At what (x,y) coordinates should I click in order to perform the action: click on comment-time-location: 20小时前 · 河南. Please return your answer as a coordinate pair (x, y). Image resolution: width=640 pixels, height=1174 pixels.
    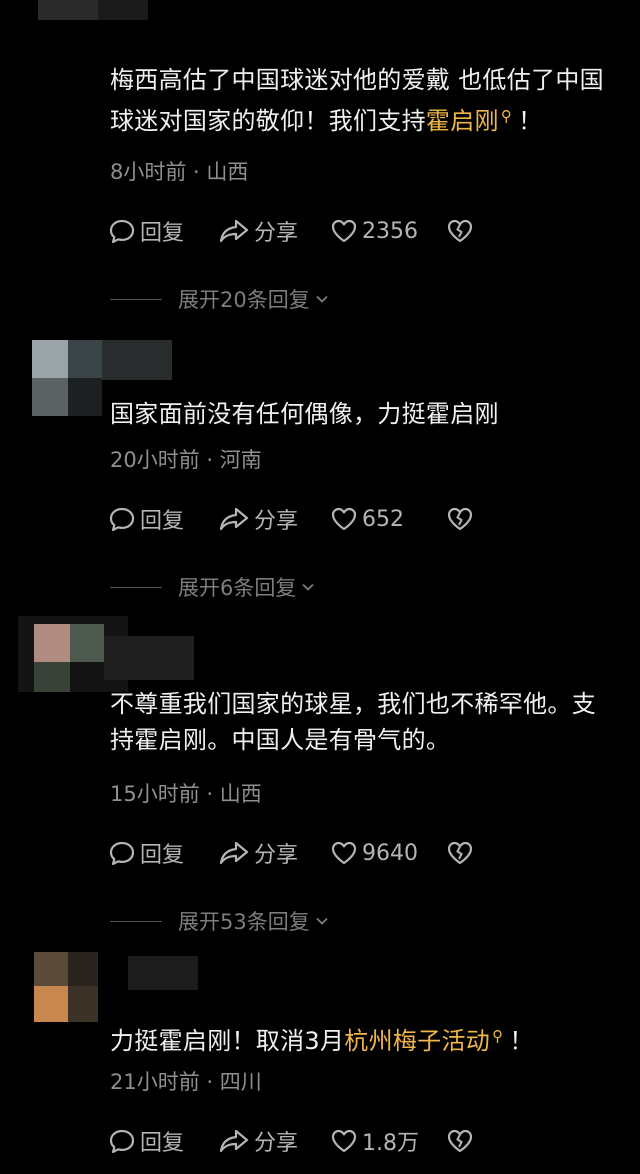
    Looking at the image, I should click on (186, 460).